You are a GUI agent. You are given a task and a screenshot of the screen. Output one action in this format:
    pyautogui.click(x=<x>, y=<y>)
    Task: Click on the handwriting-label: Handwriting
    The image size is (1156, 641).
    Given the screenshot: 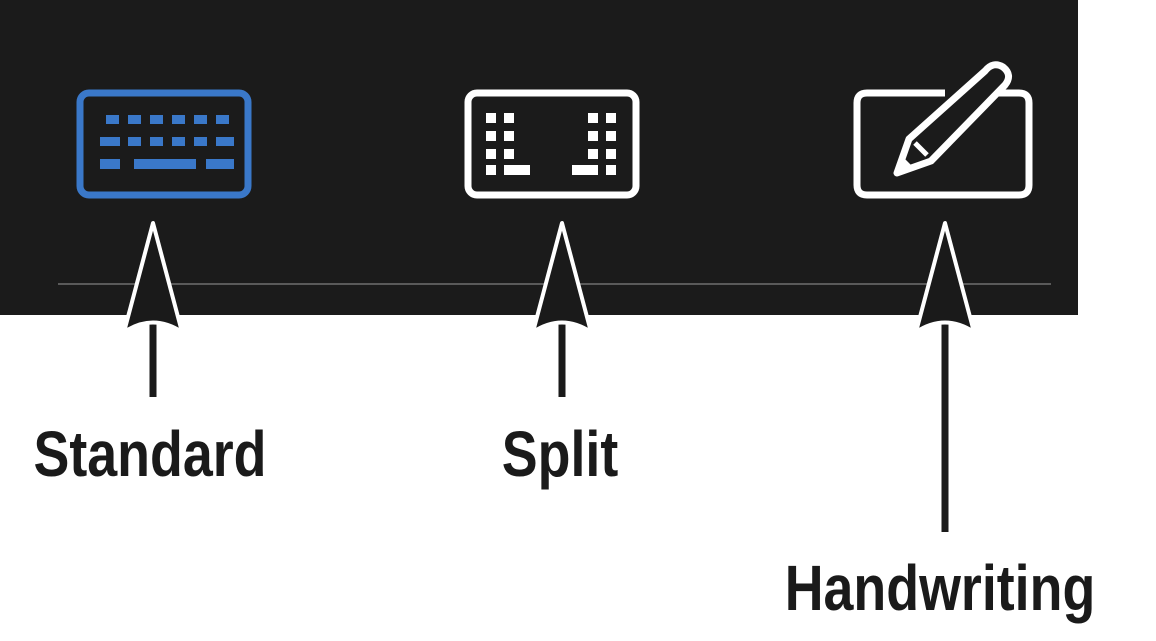 What is the action you would take?
    pyautogui.click(x=940, y=588)
    